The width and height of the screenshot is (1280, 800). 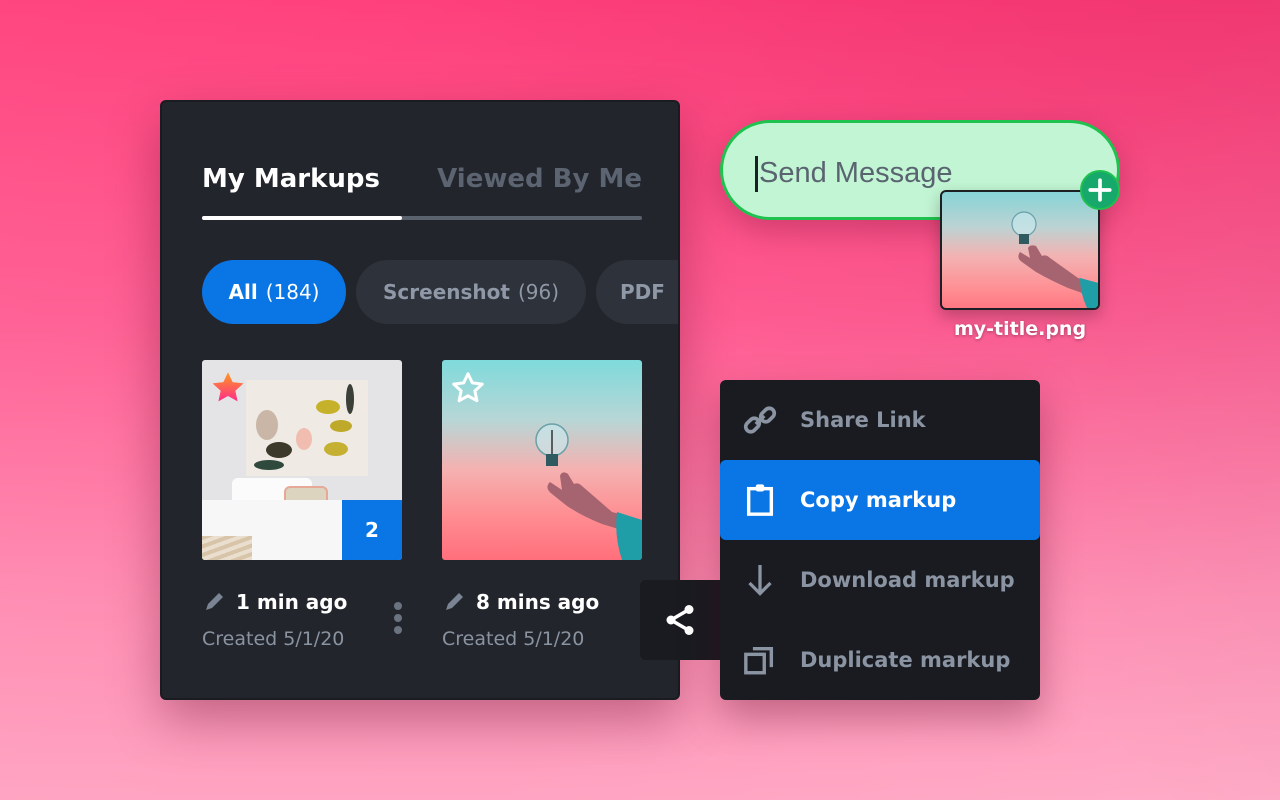 I want to click on filter-label: PDF, so click(x=642, y=292).